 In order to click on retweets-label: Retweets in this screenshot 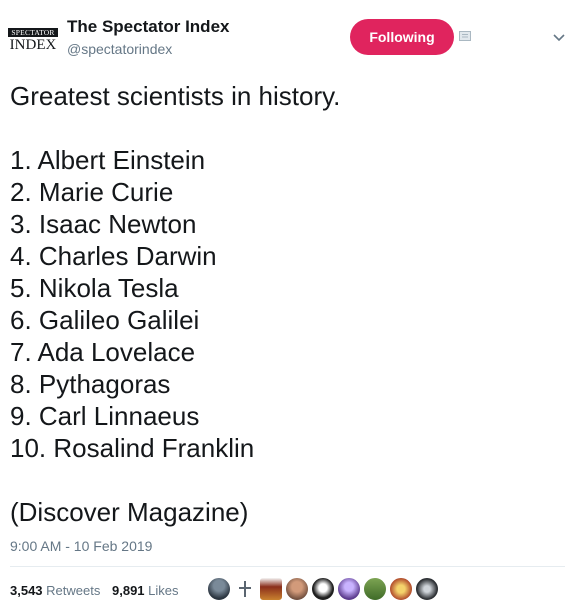, I will do `click(73, 590)`.